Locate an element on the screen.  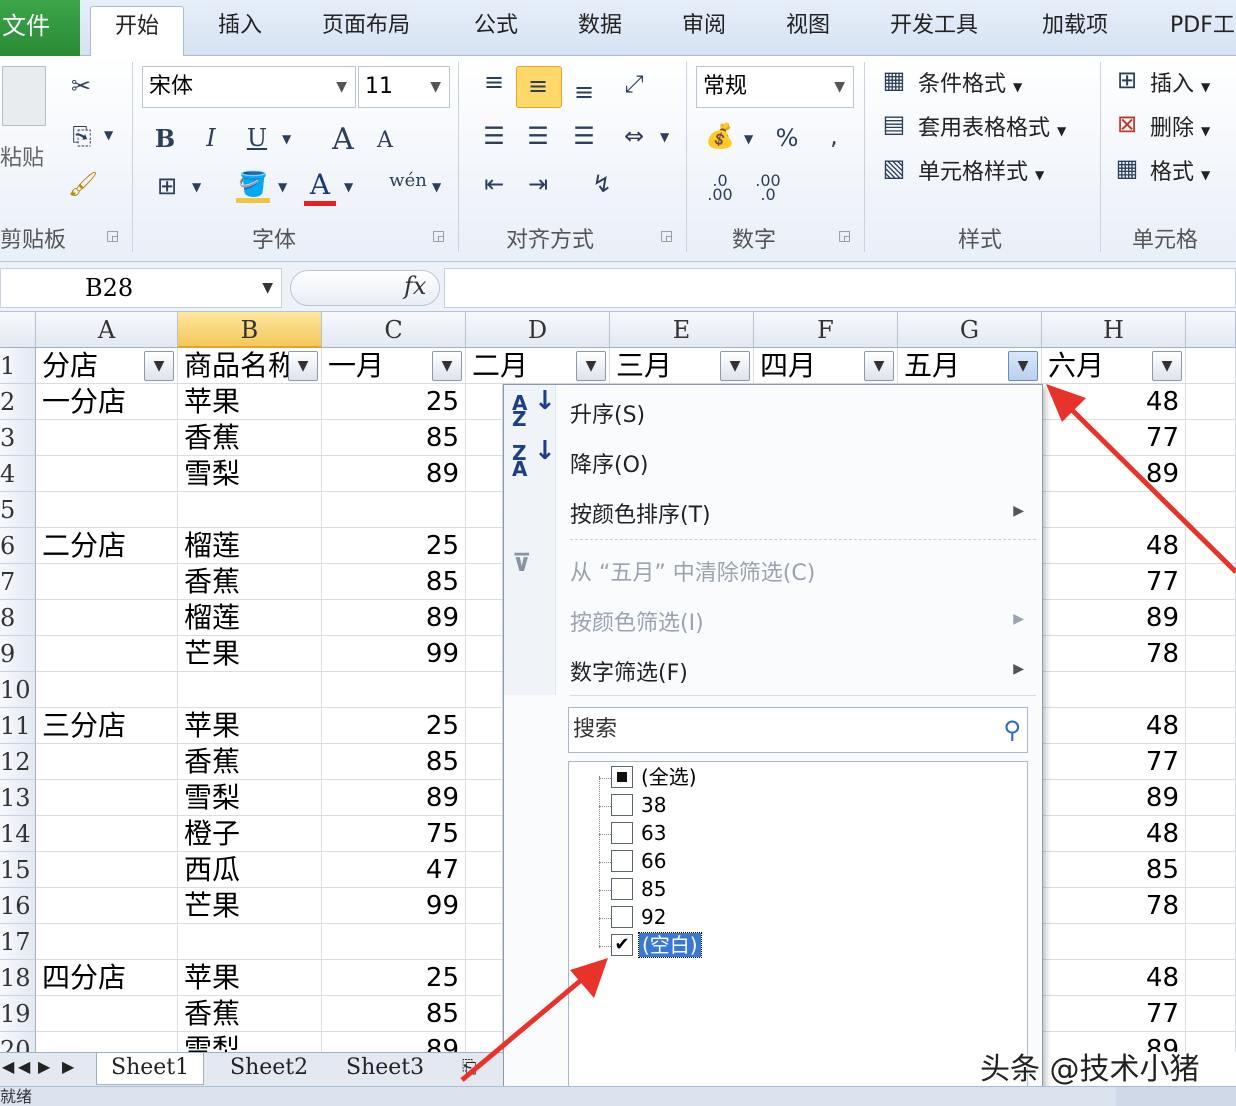
column-header: C is located at coordinates (394, 330).